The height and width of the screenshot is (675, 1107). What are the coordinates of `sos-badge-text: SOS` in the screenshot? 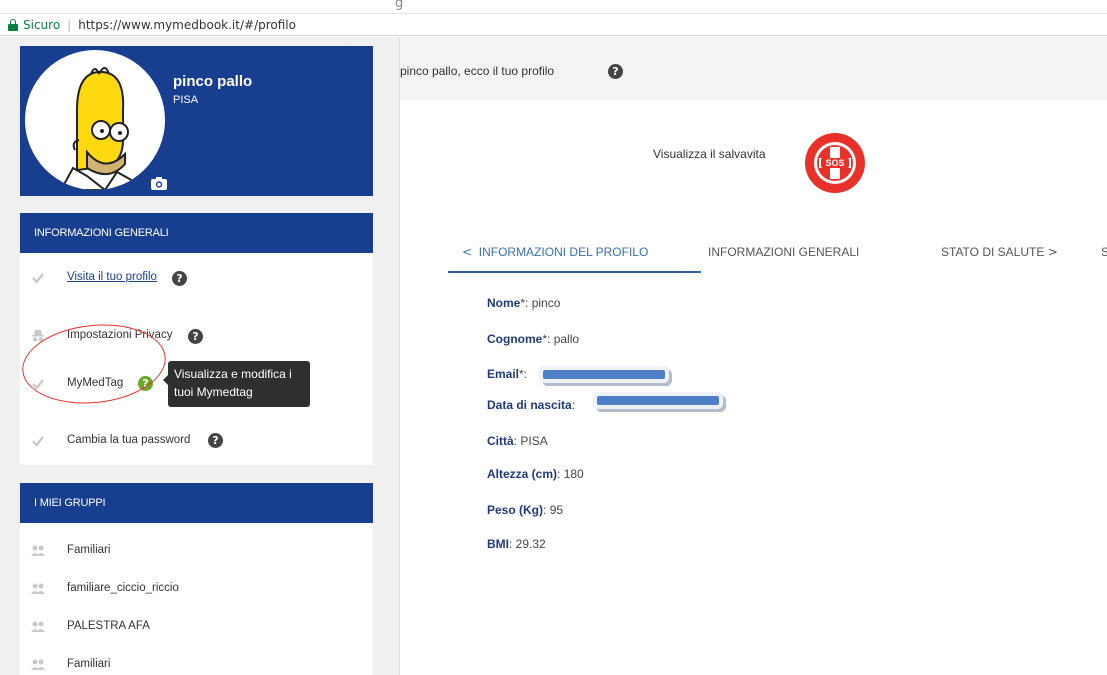 It's located at (834, 163).